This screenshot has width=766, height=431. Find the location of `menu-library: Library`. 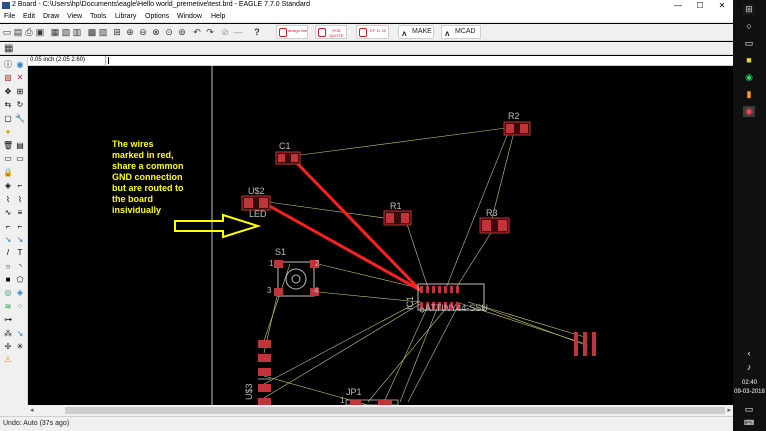

menu-library: Library is located at coordinates (125, 16).